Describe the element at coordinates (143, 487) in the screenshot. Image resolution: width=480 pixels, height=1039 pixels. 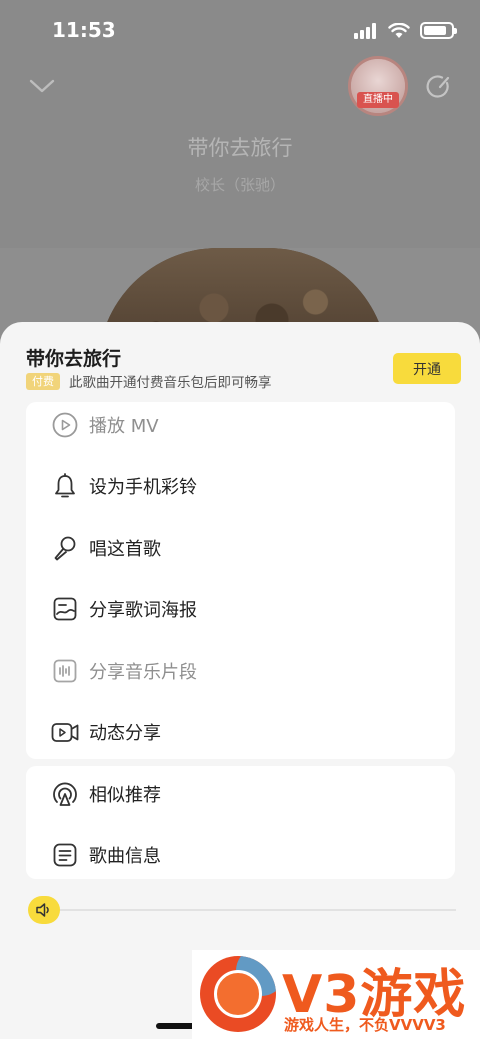
I see `menu-item-label: 设为手机彩铃` at that location.